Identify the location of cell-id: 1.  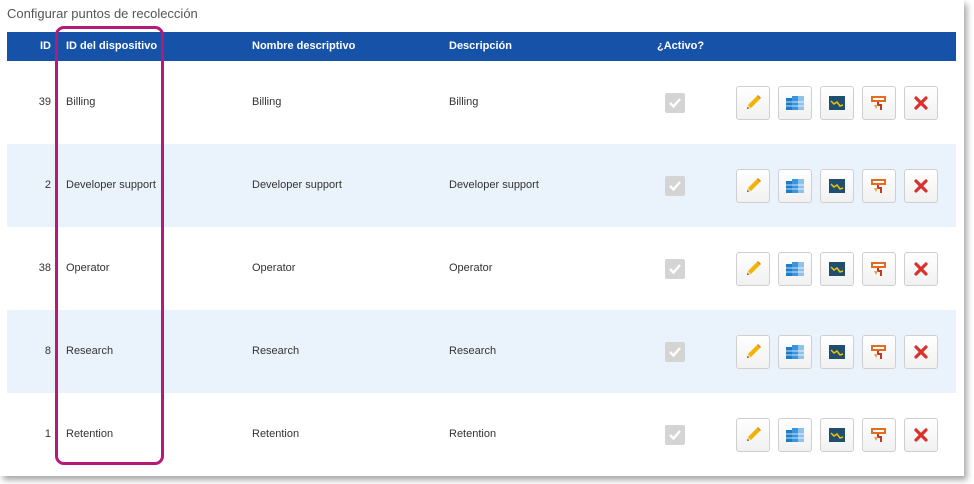
(47, 434).